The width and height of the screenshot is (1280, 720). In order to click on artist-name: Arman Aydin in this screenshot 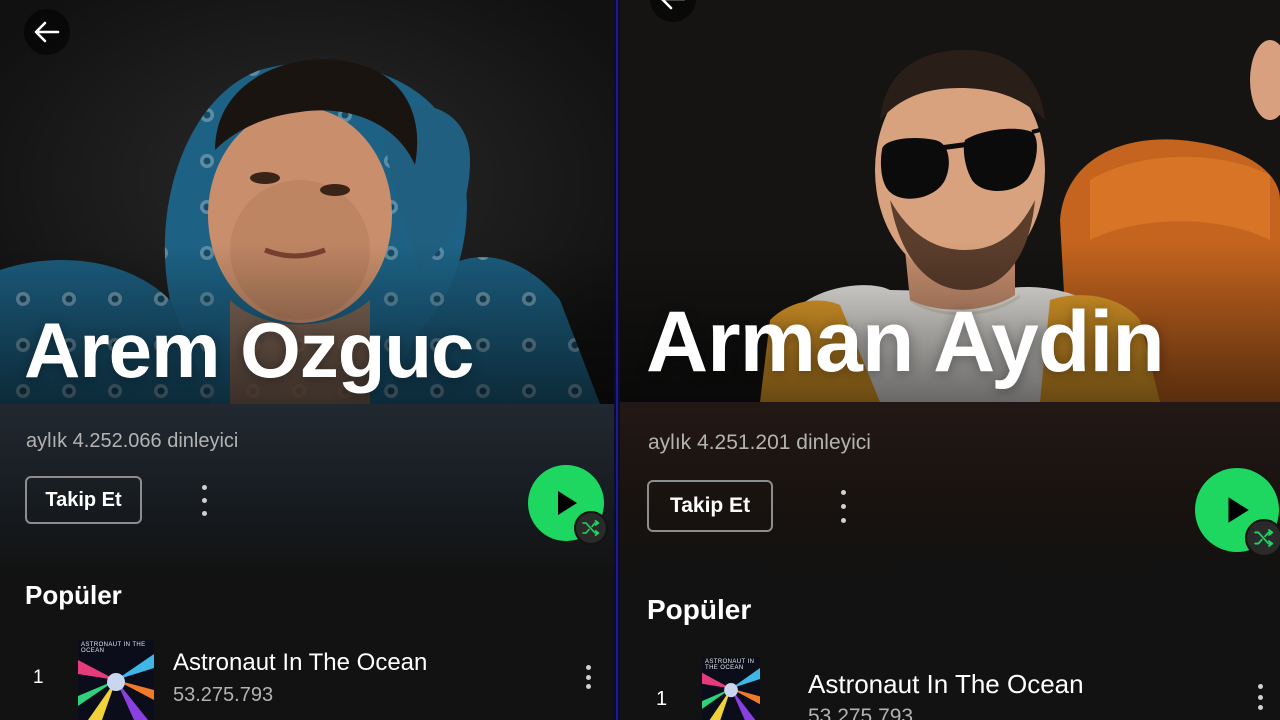, I will do `click(905, 342)`.